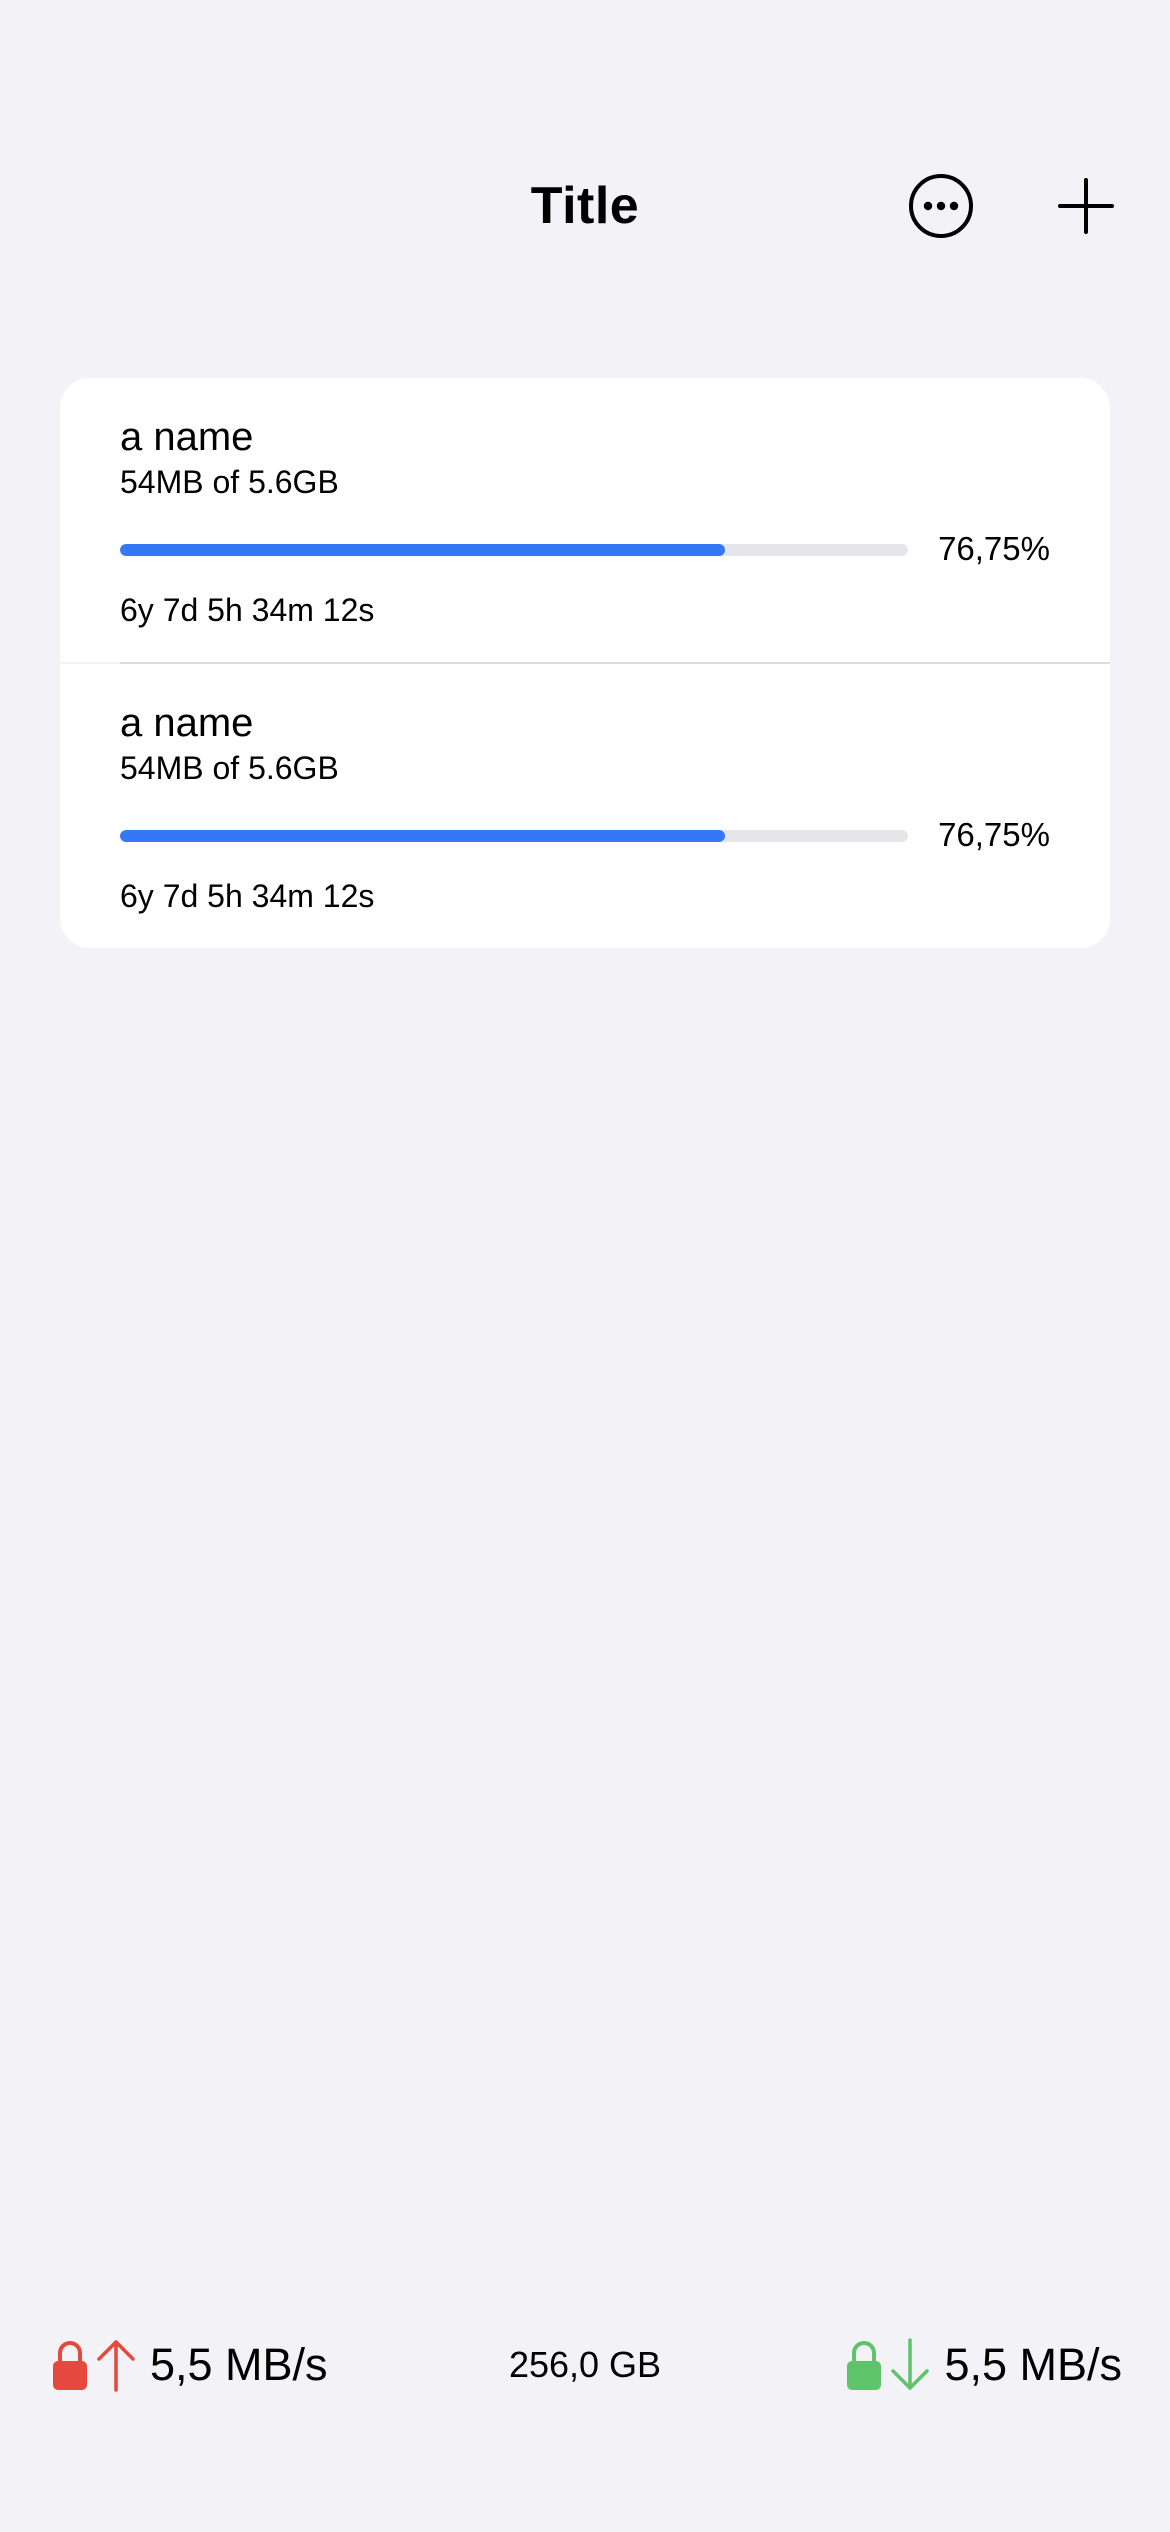  Describe the element at coordinates (1033, 2364) in the screenshot. I see `download-speed: 5,5 MB/s` at that location.